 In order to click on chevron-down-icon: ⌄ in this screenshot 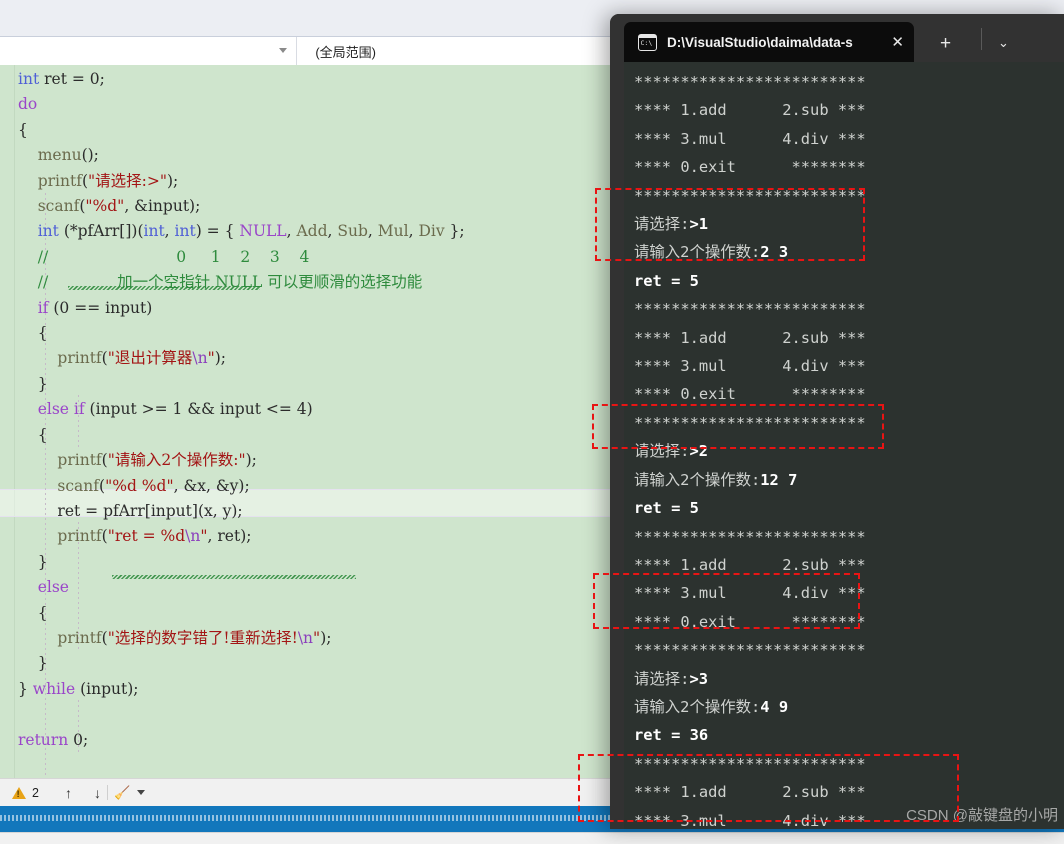, I will do `click(1003, 42)`.